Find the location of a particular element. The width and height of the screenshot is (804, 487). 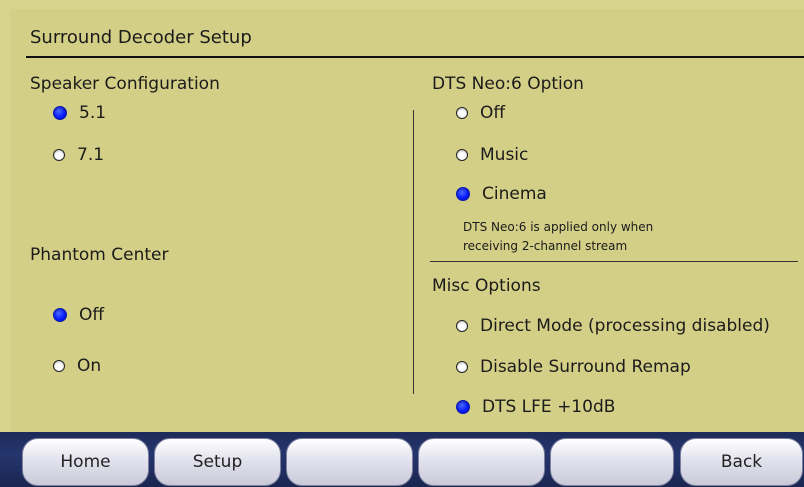

setup-button: Setup is located at coordinates (217, 462).